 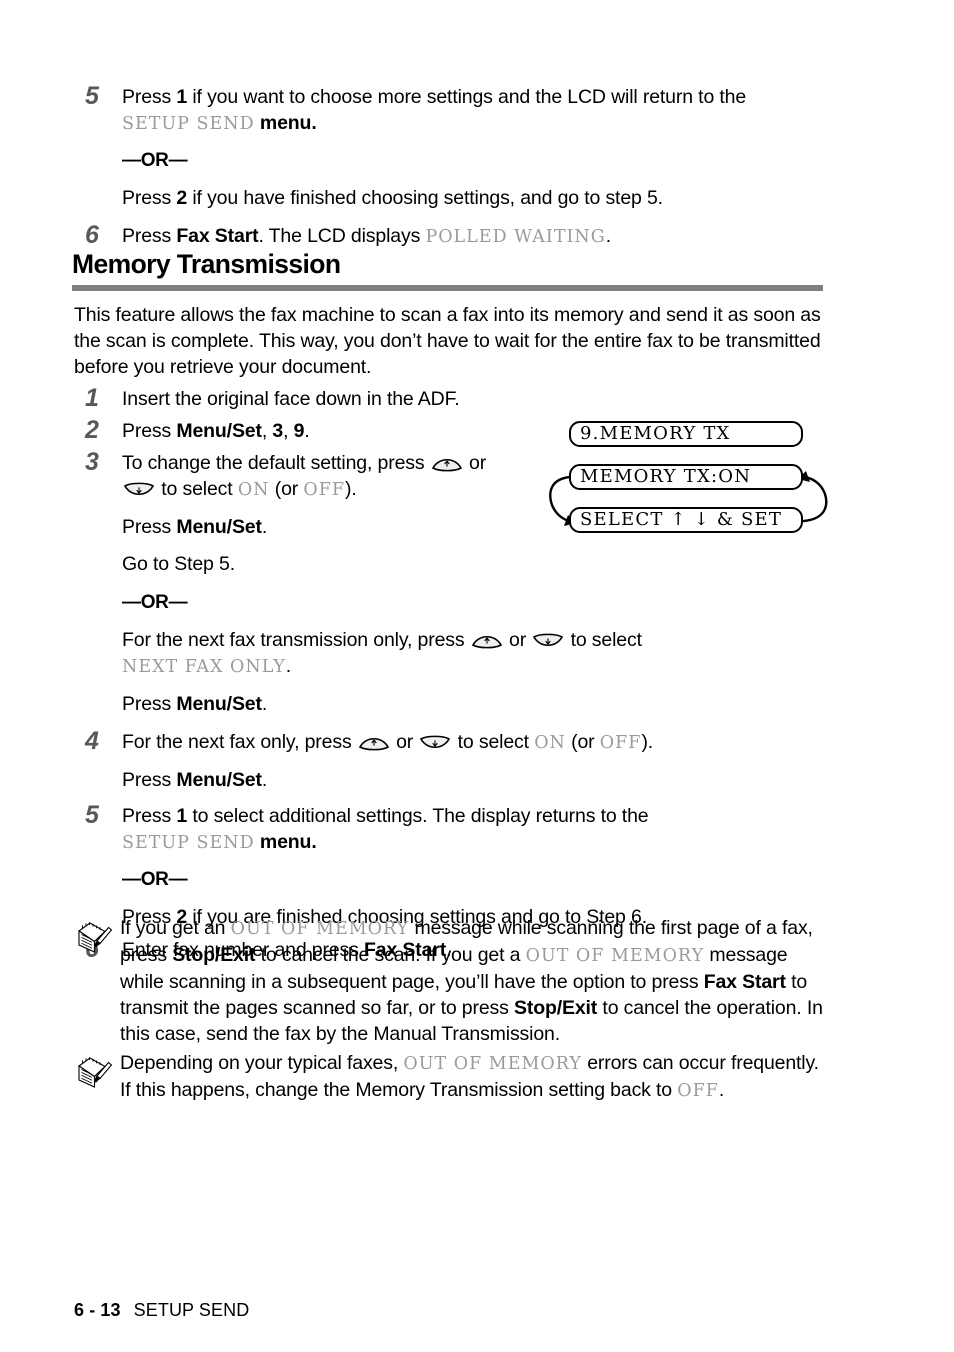 What do you see at coordinates (488, 666) in the screenshot?
I see `step-line: NEXT FAX ONLY.` at bounding box center [488, 666].